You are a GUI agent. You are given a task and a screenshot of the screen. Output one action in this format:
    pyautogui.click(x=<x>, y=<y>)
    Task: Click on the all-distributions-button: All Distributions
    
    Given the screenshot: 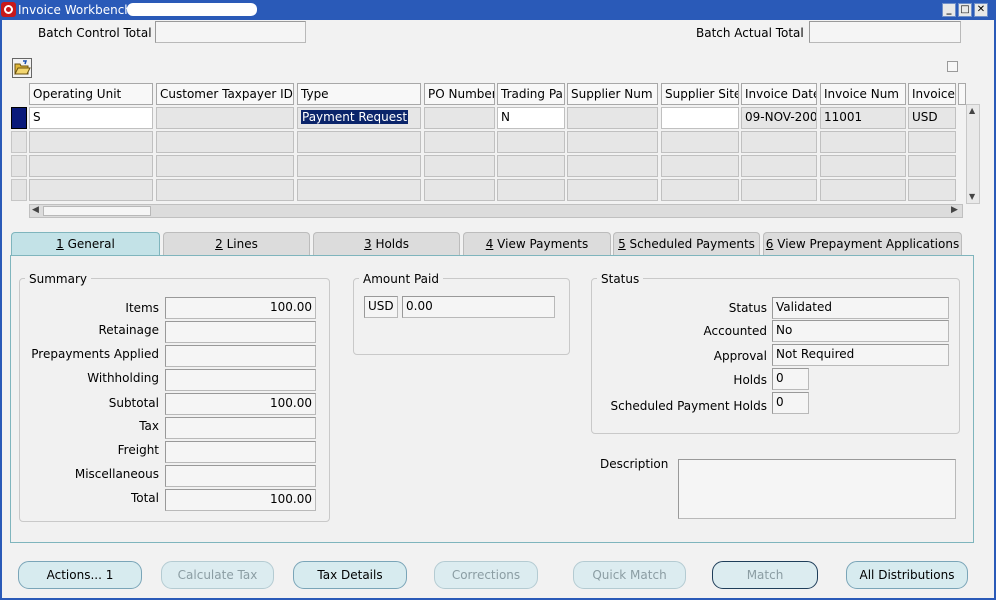 What is the action you would take?
    pyautogui.click(x=907, y=575)
    